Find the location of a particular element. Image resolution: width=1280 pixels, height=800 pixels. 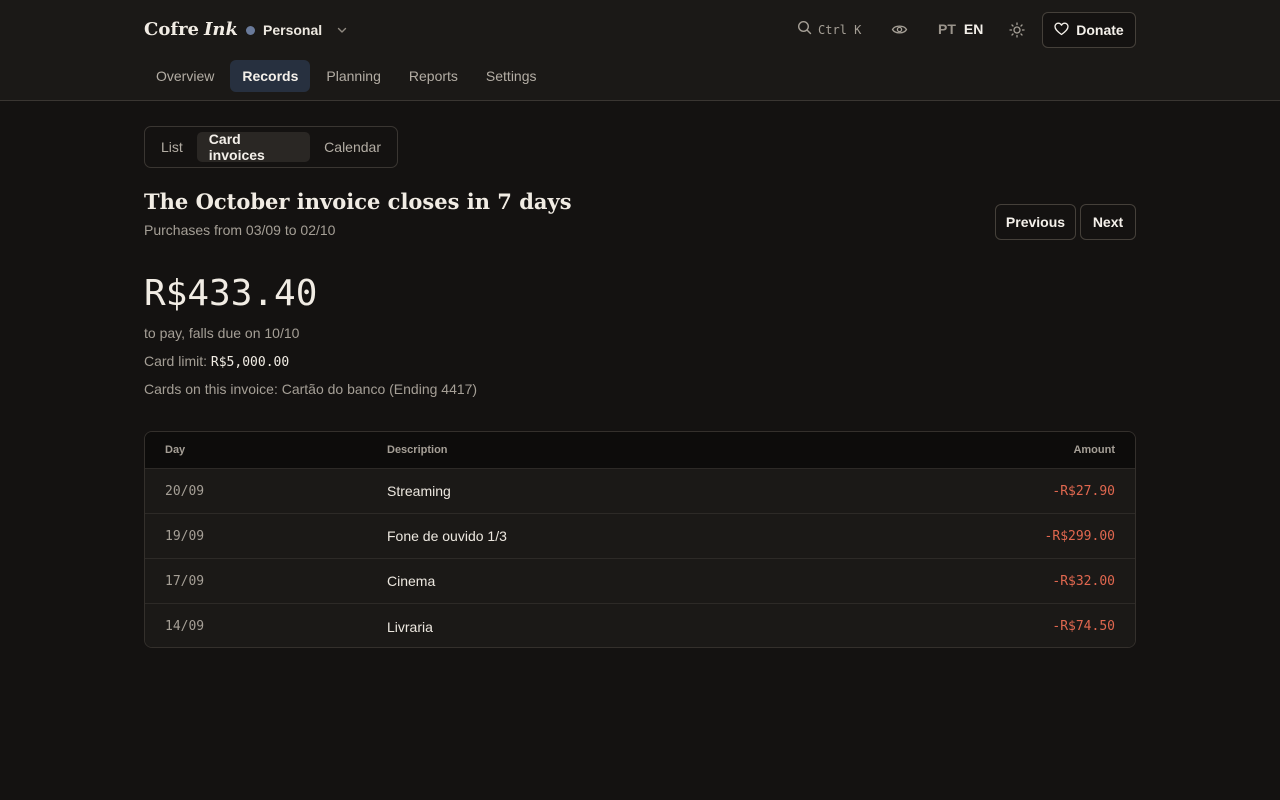

invoice-due-text: to pay, falls due on 10/10 is located at coordinates (222, 333).